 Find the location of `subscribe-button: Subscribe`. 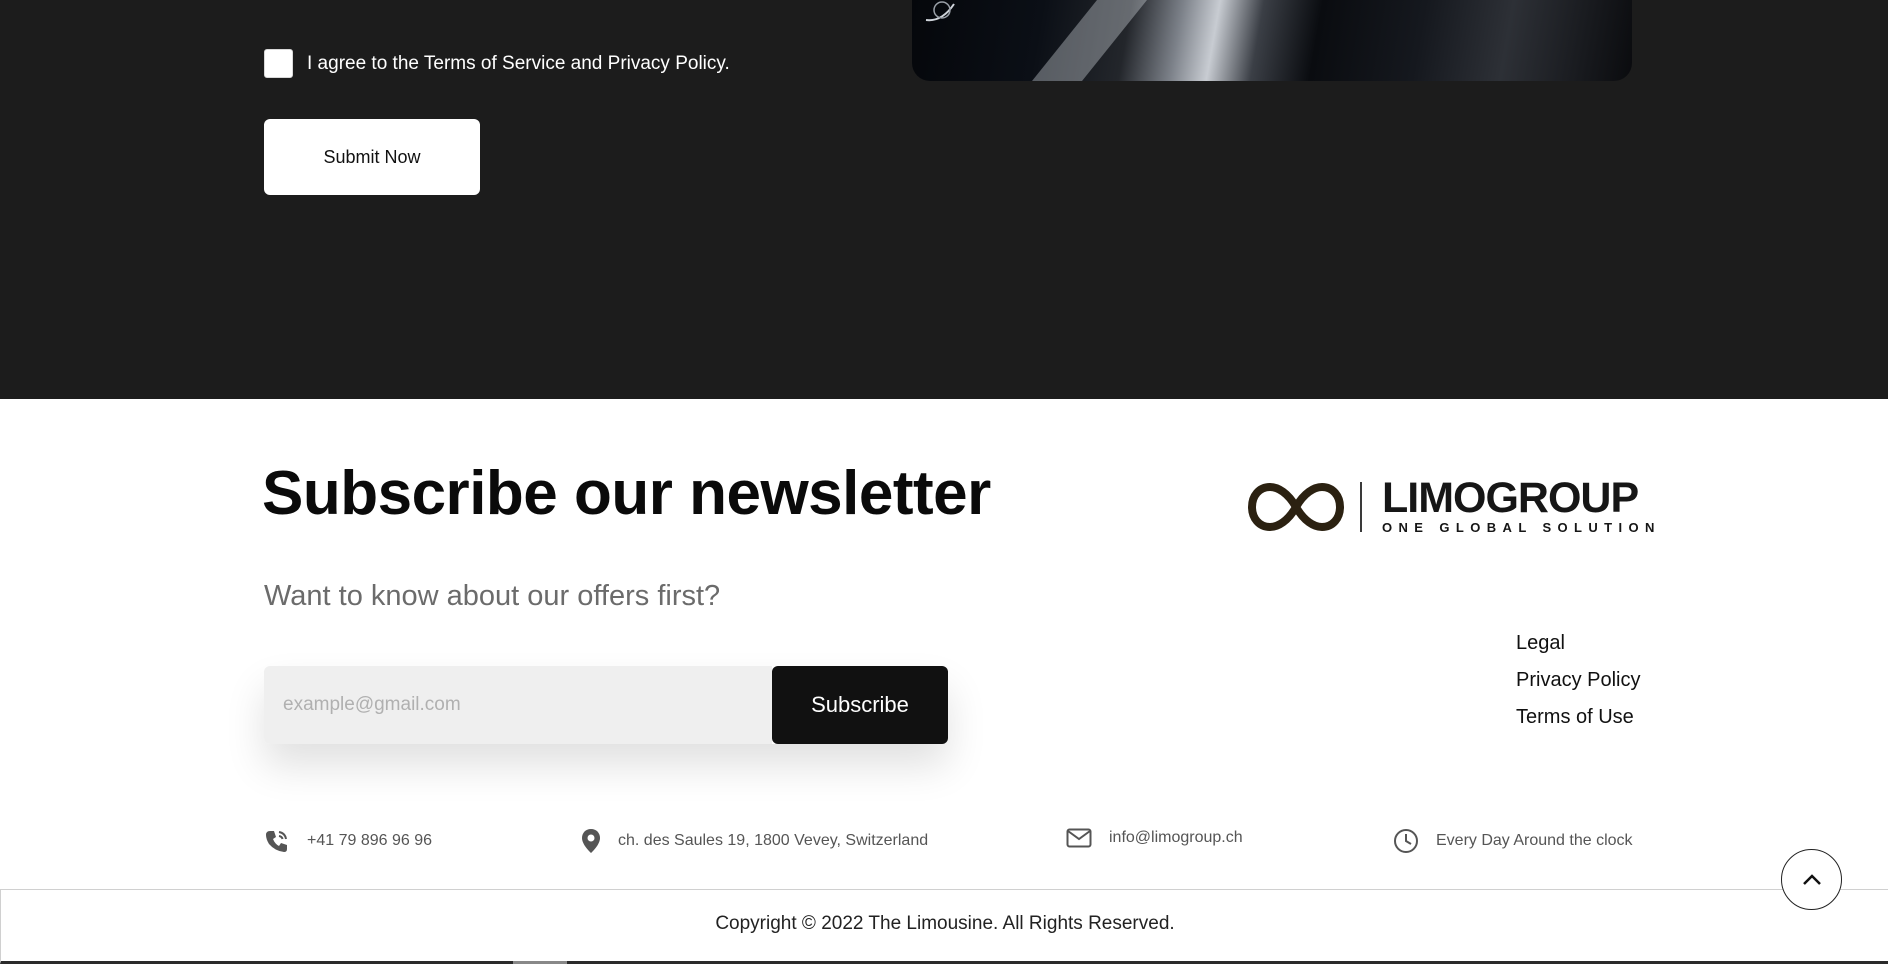

subscribe-button: Subscribe is located at coordinates (860, 705).